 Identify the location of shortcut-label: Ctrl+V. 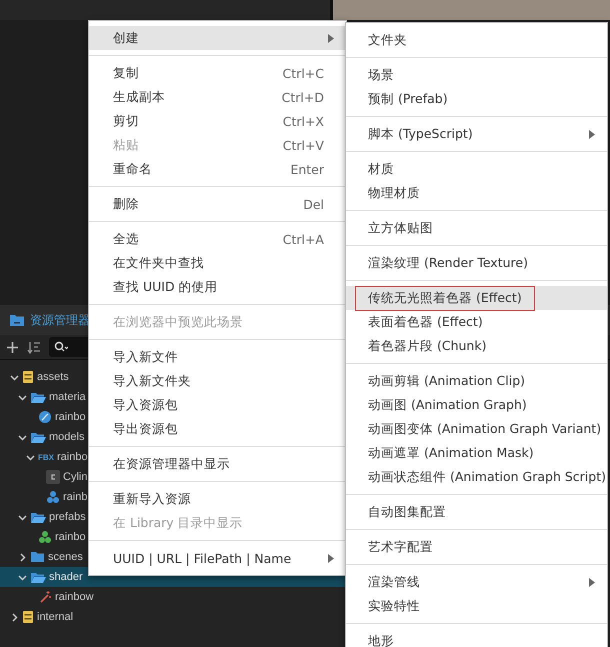
(303, 145).